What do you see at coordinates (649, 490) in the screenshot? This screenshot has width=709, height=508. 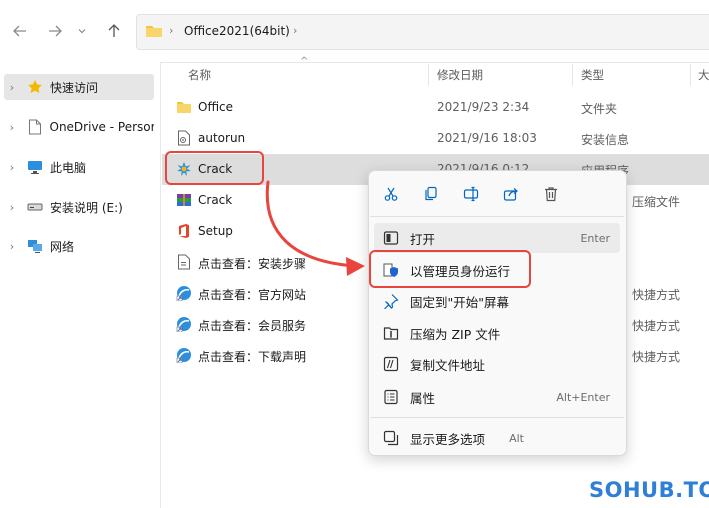 I see `watermark-logo: SOHUB.TOP` at bounding box center [649, 490].